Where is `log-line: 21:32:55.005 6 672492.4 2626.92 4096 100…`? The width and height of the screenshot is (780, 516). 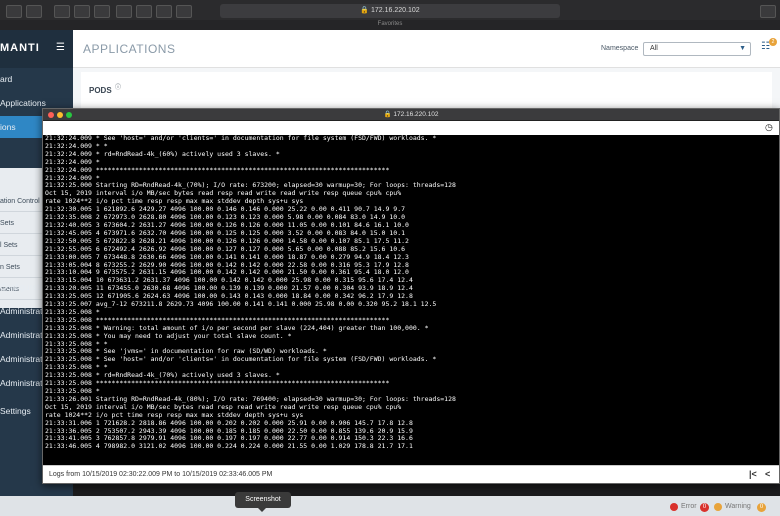
log-line: 21:32:55.005 6 672492.4 2626.92 4096 100… is located at coordinates (225, 249).